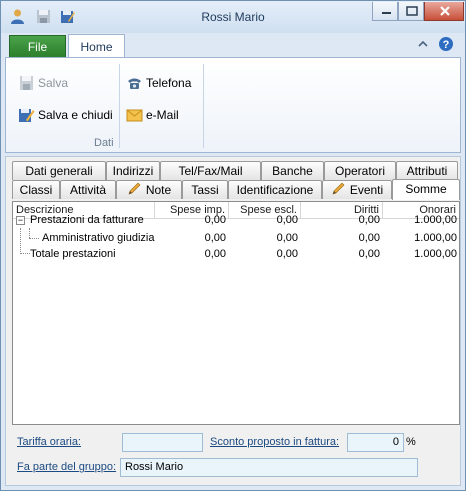 The width and height of the screenshot is (466, 491). Describe the element at coordinates (104, 143) in the screenshot. I see `ribbon-group-label: Dati` at that location.